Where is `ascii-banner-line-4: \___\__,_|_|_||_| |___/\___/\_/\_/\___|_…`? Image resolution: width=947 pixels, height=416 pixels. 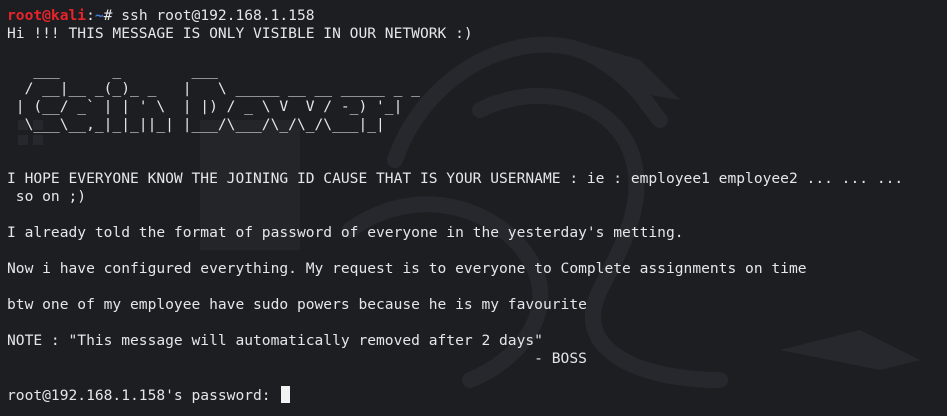 ascii-banner-line-4: \___\__,_|_|_||_| |___/\___/\_/\_/\___|_… is located at coordinates (196, 124).